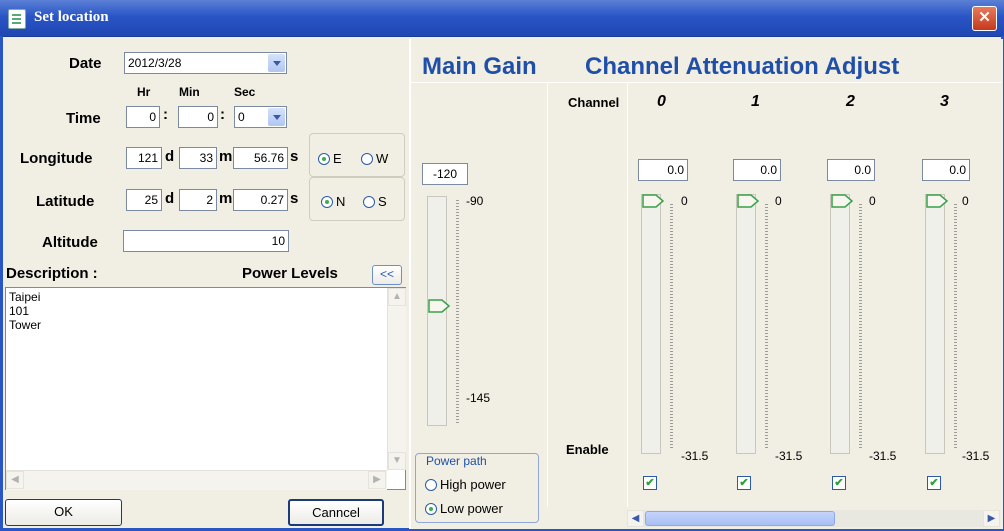 This screenshot has width=1004, height=531. I want to click on channel-2-max-label: 0, so click(872, 201).